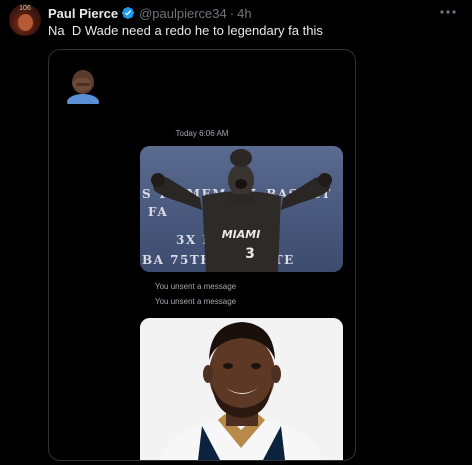 This screenshot has width=472, height=465. What do you see at coordinates (128, 13) in the screenshot?
I see `verified-badge-icon` at bounding box center [128, 13].